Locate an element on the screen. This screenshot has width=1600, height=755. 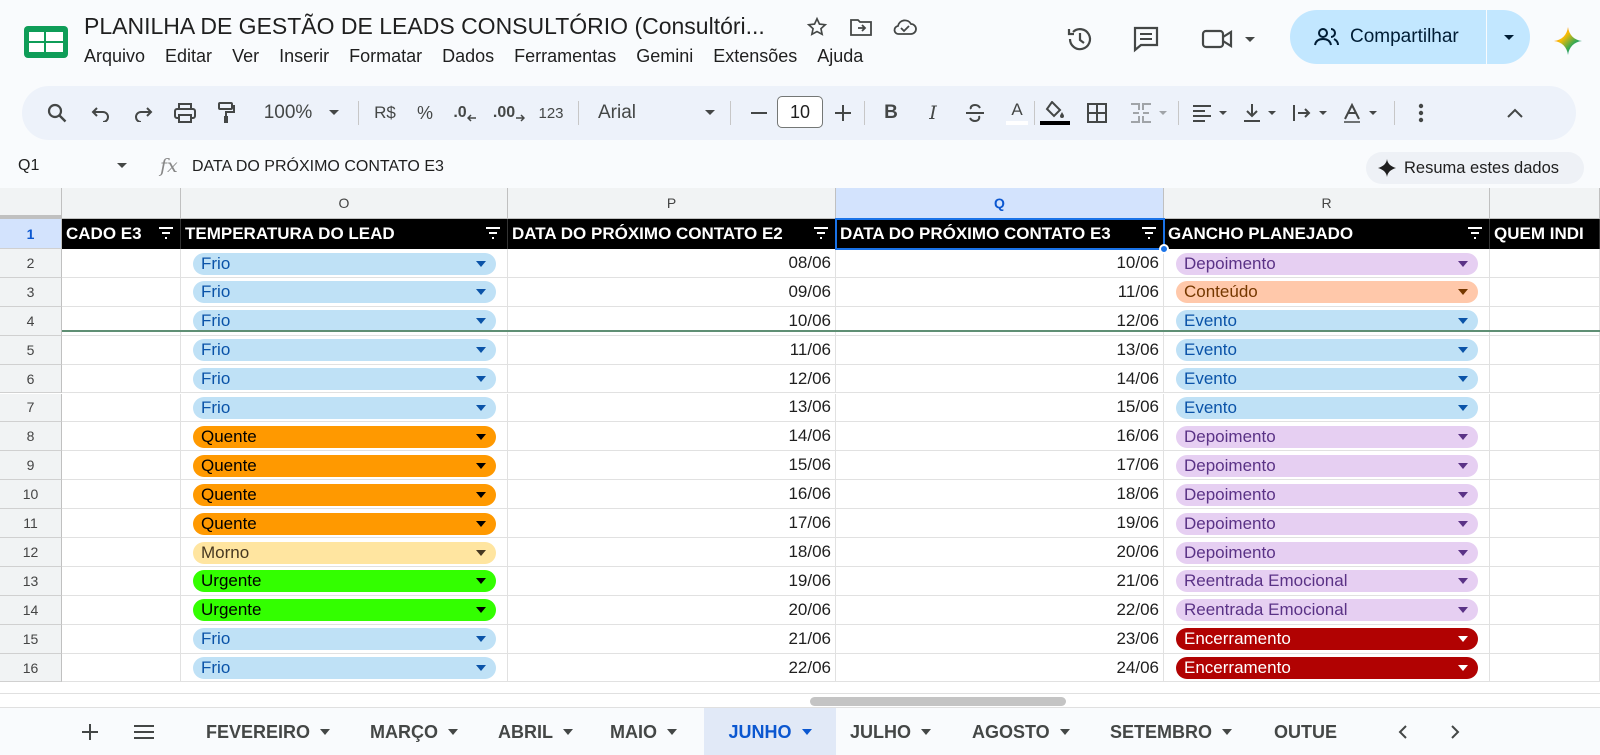
hook-dropdown-chip: Conteúdo is located at coordinates (1327, 292).